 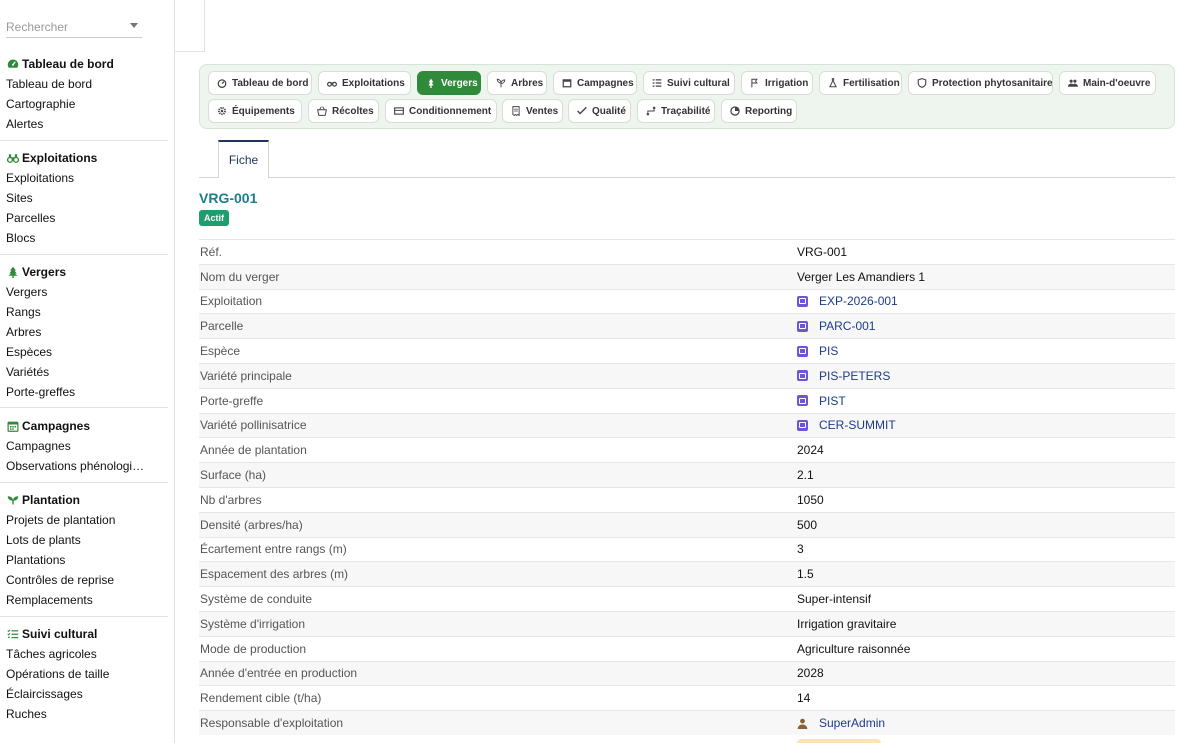 I want to click on sidebar-item: Arbres, so click(x=75, y=332).